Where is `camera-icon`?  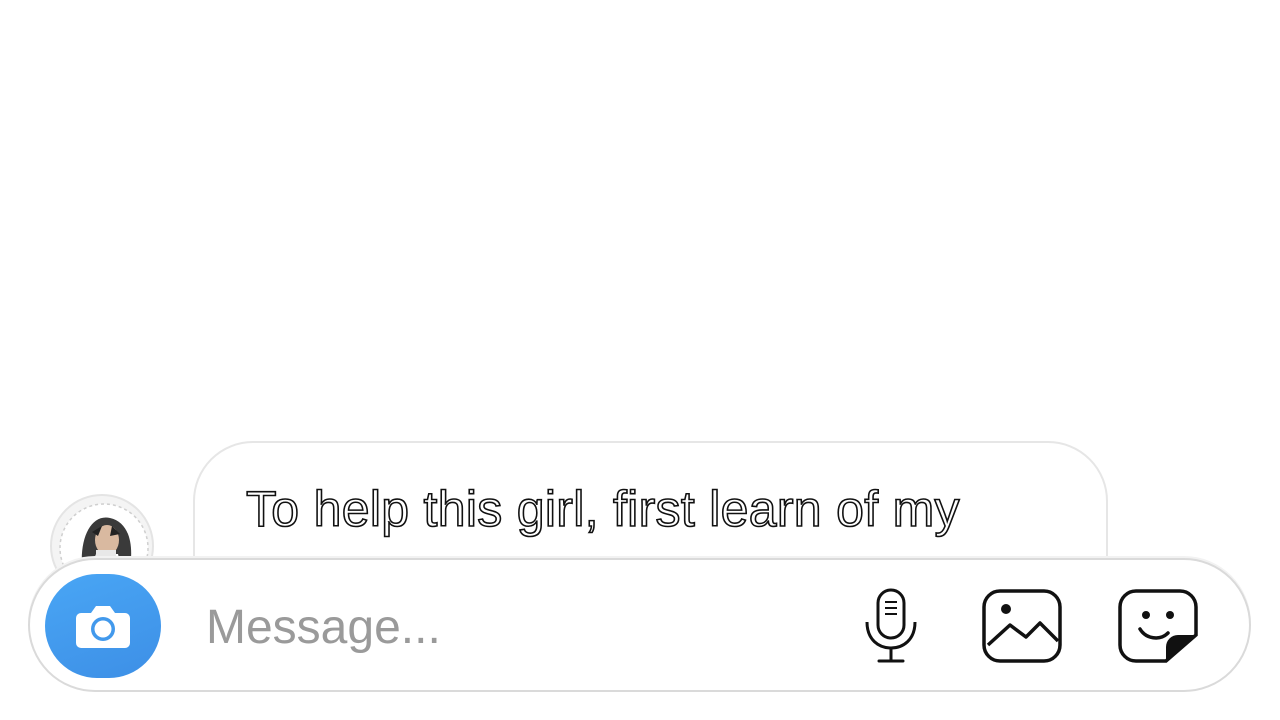 camera-icon is located at coordinates (103, 627).